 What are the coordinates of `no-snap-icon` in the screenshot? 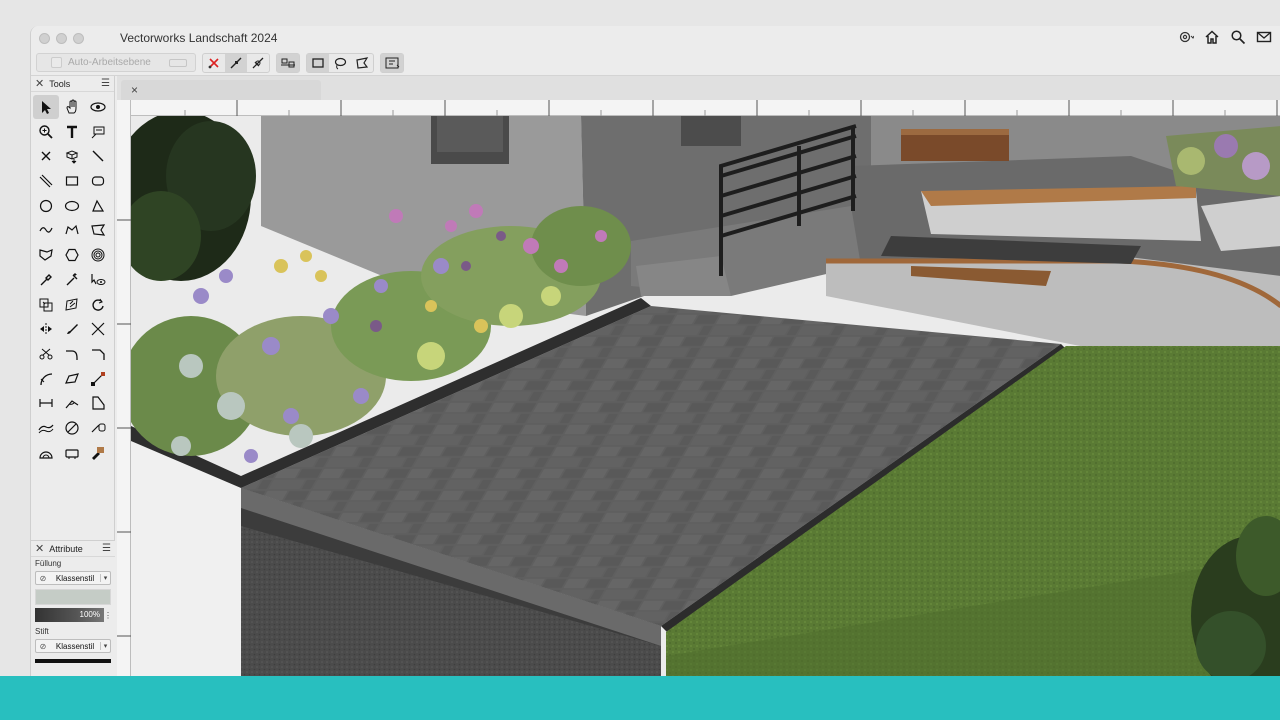 It's located at (214, 63).